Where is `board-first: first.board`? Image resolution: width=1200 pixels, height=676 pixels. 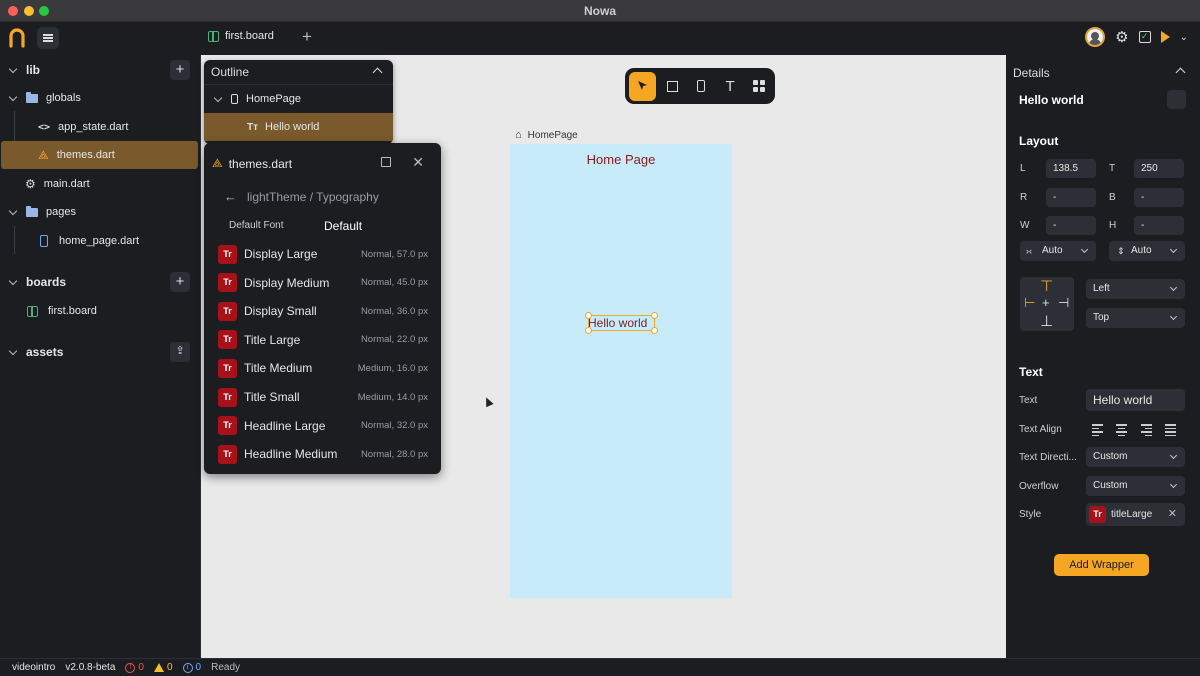 board-first: first.board is located at coordinates (99, 311).